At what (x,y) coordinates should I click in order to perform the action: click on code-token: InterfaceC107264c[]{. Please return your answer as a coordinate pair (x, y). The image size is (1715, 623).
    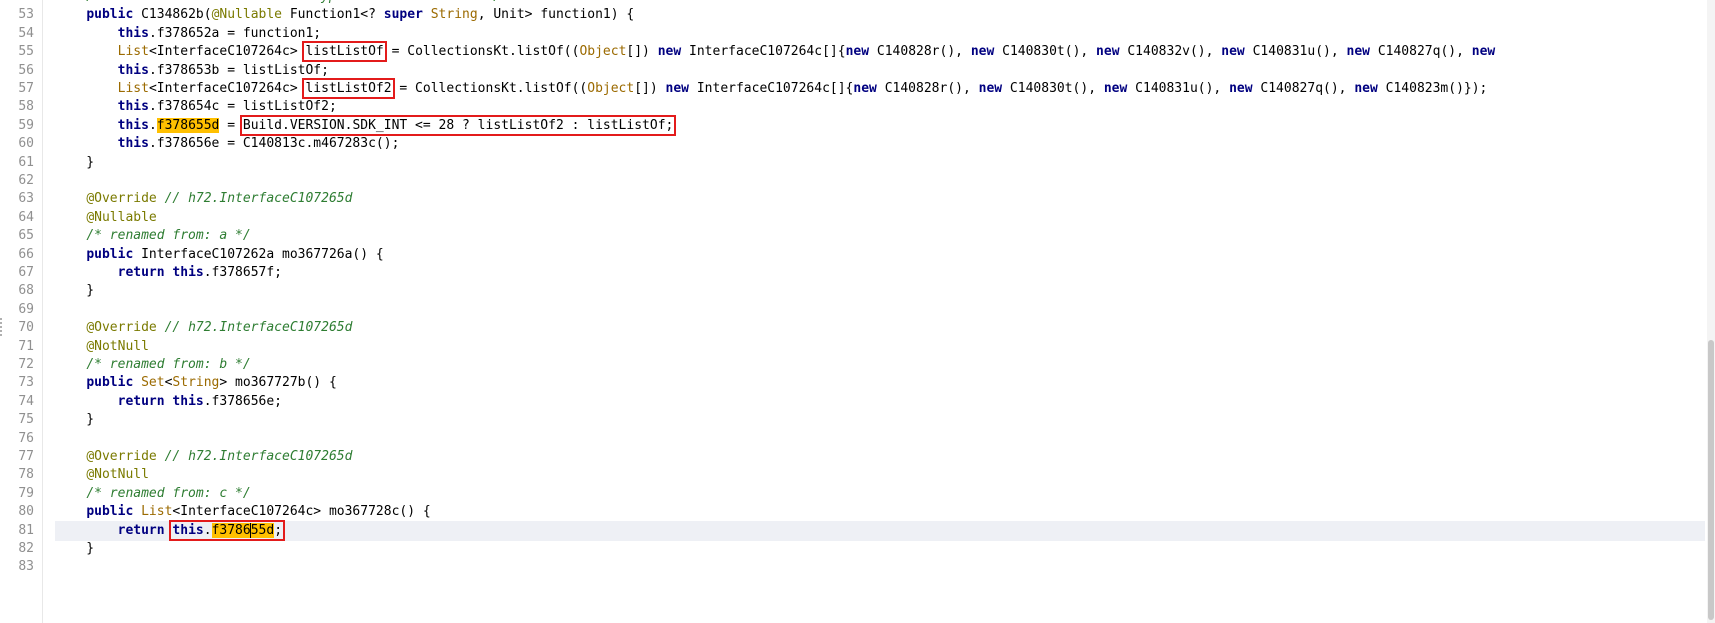
    Looking at the image, I should click on (771, 88).